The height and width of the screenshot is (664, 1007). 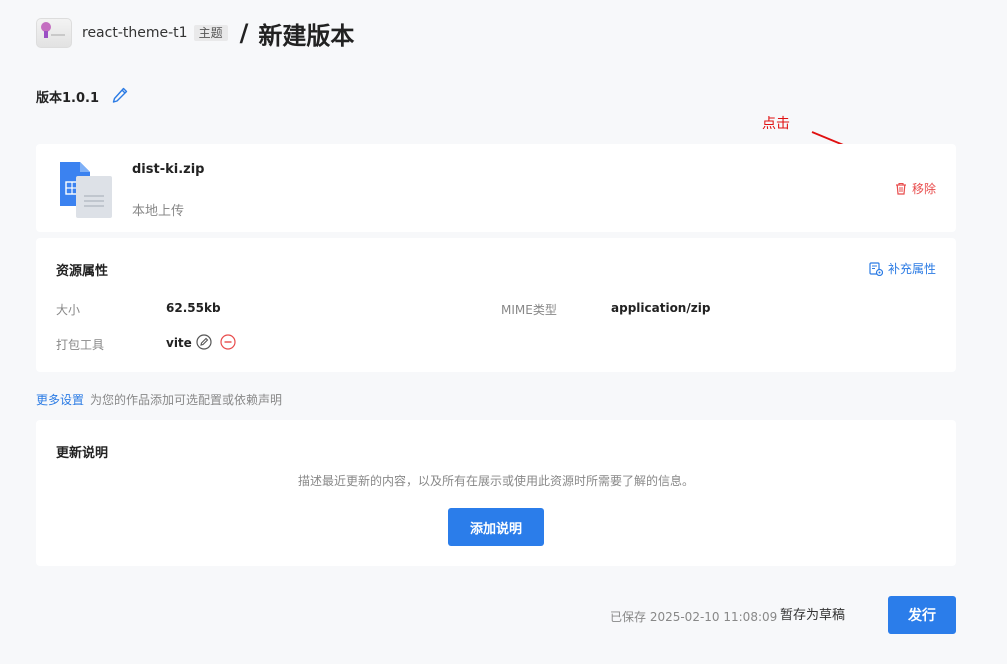 What do you see at coordinates (922, 615) in the screenshot?
I see `publish-button: 发行` at bounding box center [922, 615].